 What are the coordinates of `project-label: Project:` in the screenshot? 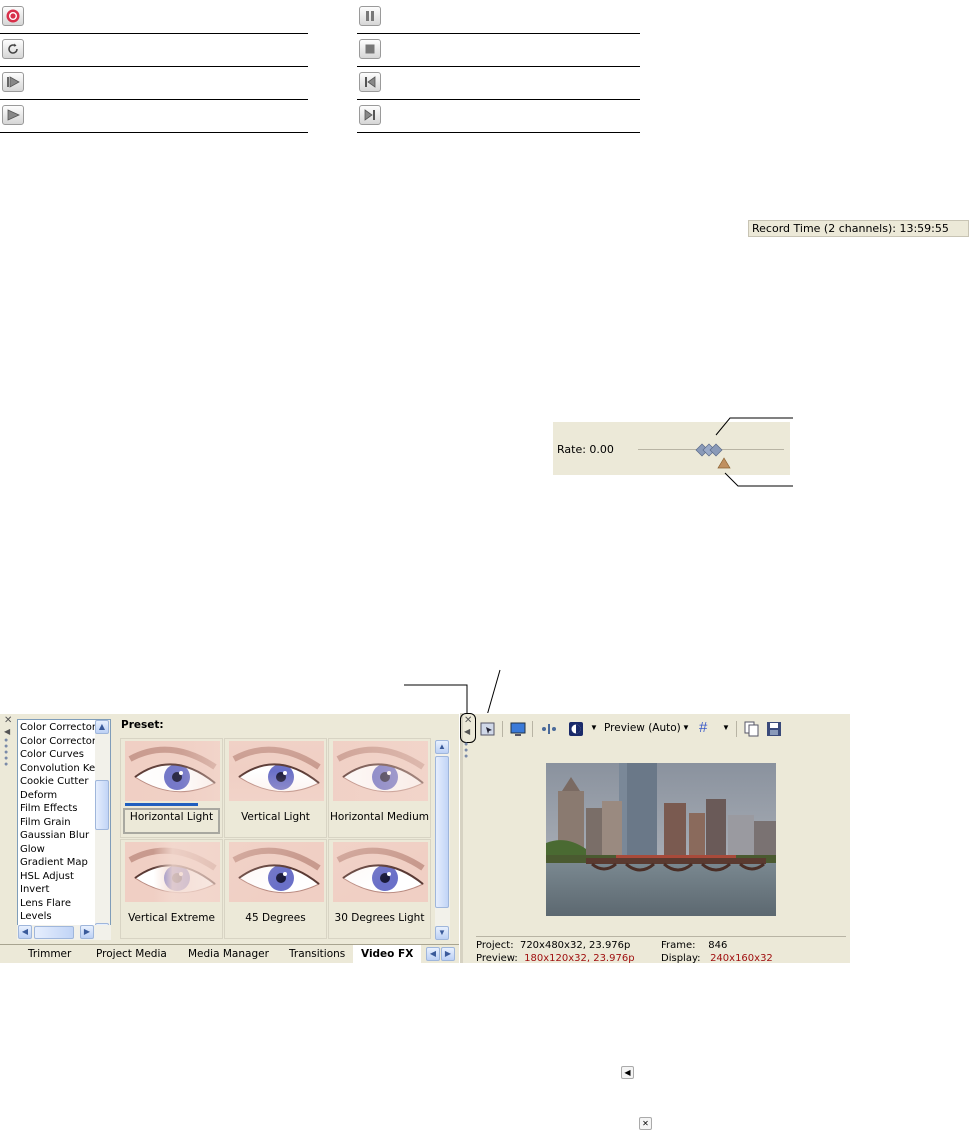 It's located at (495, 945).